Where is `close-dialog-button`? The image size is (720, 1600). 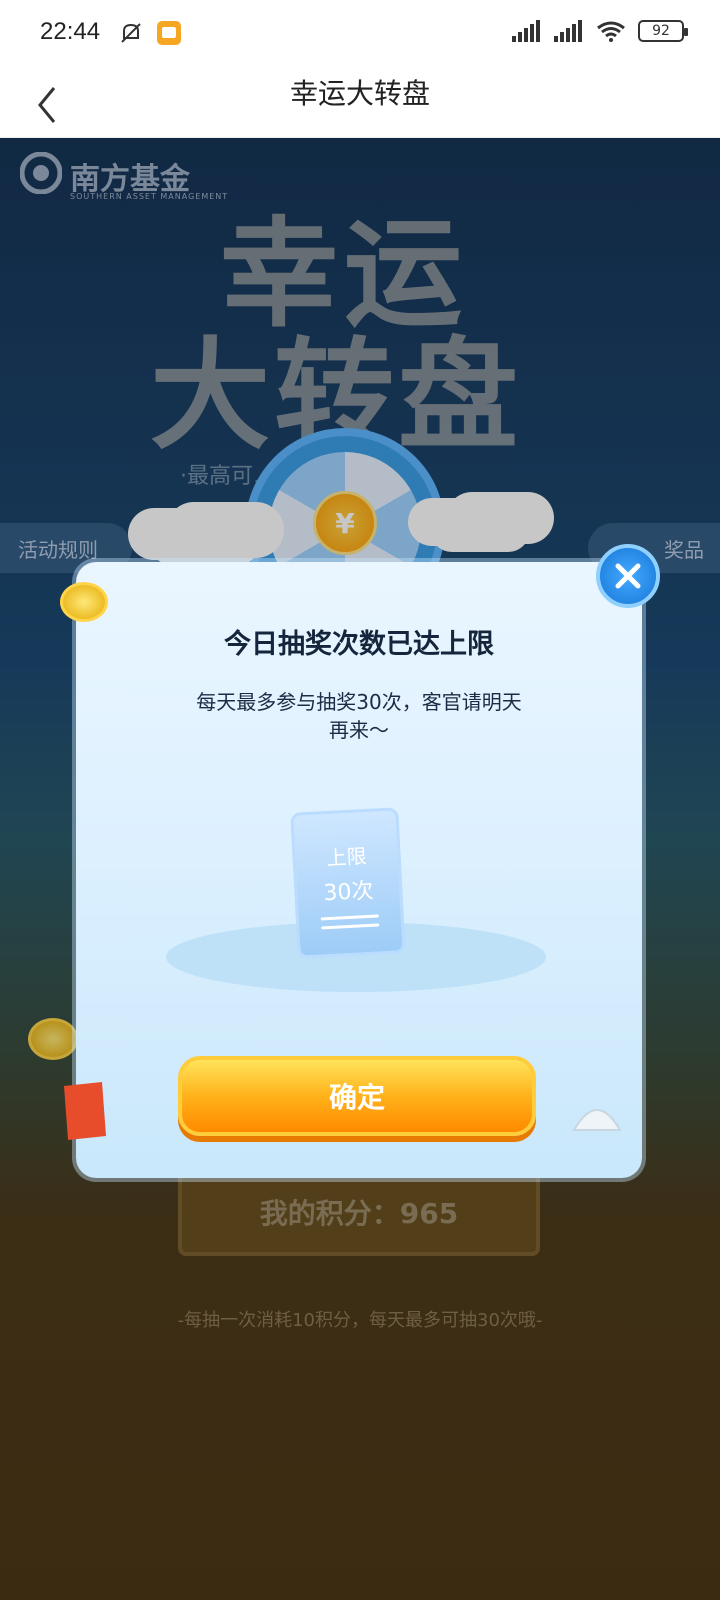
close-dialog-button is located at coordinates (628, 576).